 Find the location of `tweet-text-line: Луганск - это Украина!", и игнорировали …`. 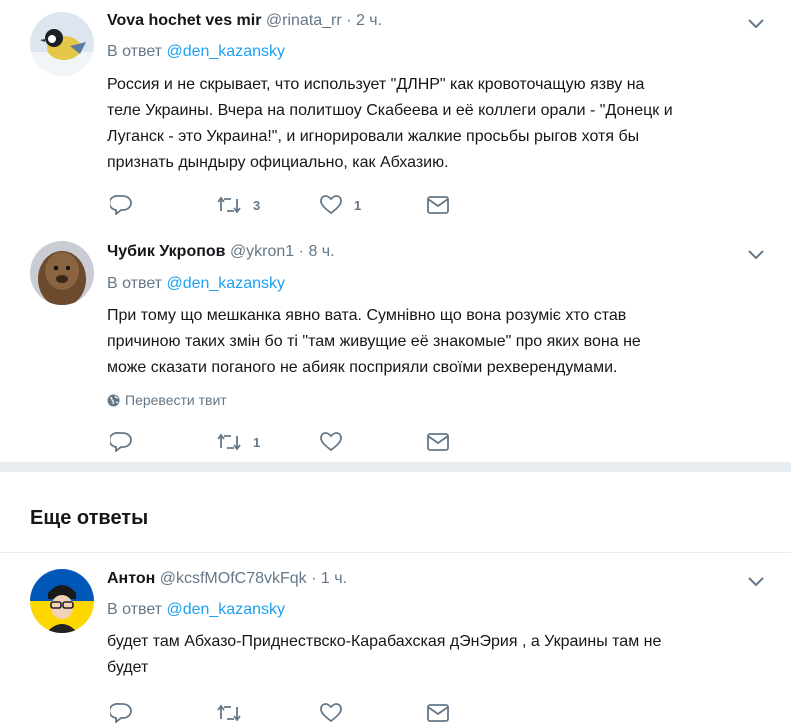

tweet-text-line: Луганск - это Украина!", и игнорировали … is located at coordinates (373, 136).